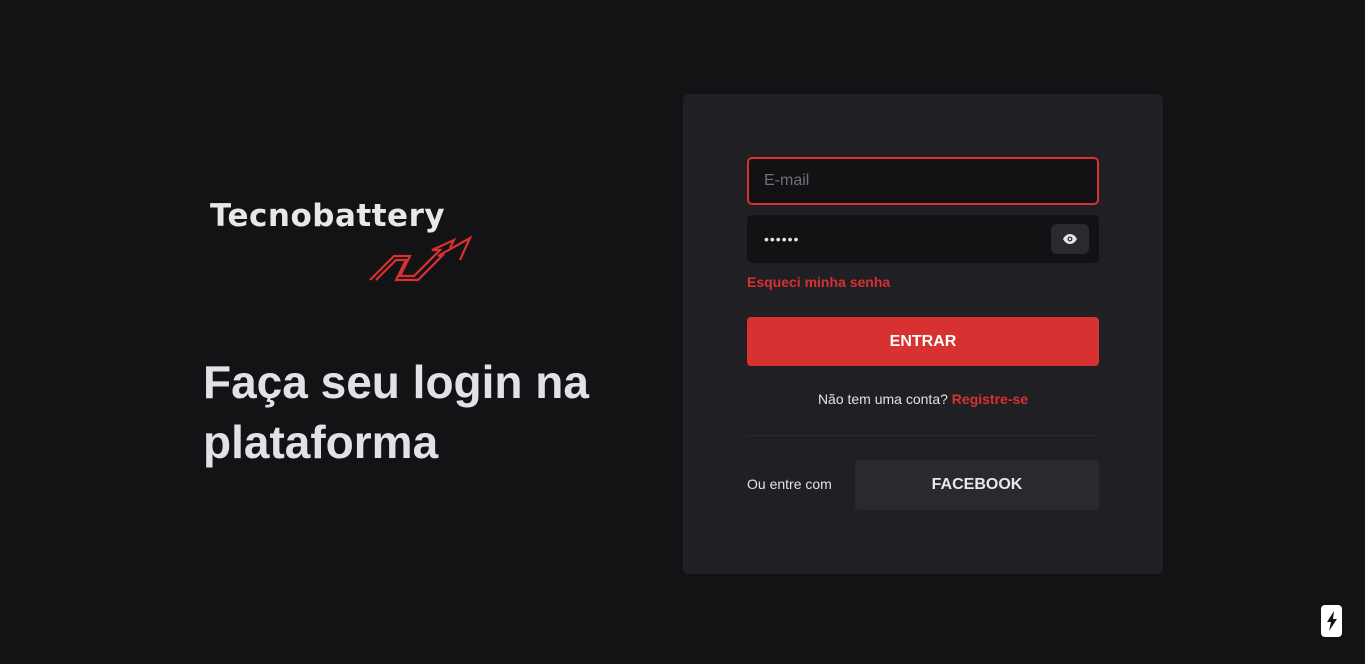 The image size is (1365, 664). I want to click on trend-arrow-icon, so click(421, 258).